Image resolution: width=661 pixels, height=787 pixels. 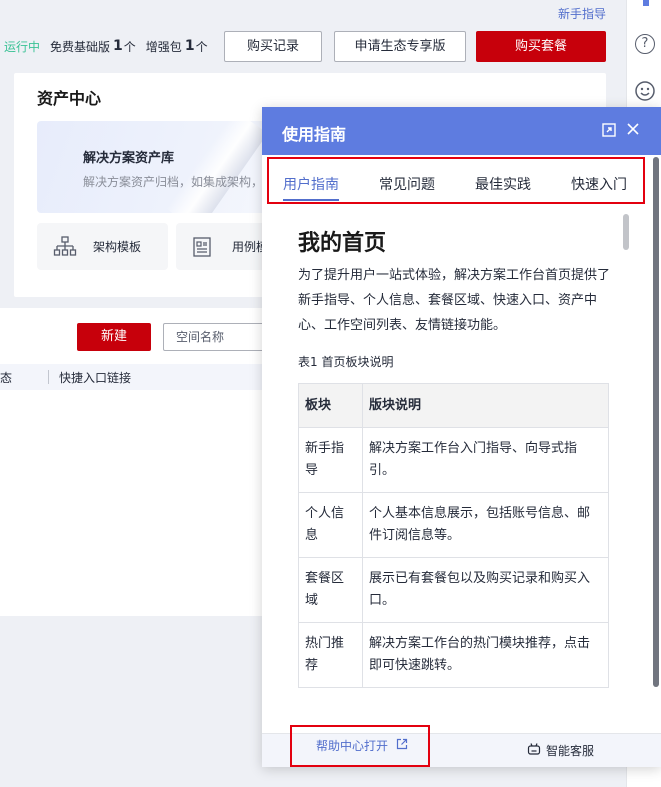 I want to click on panel-scrollbar-thumb, so click(x=656, y=422).